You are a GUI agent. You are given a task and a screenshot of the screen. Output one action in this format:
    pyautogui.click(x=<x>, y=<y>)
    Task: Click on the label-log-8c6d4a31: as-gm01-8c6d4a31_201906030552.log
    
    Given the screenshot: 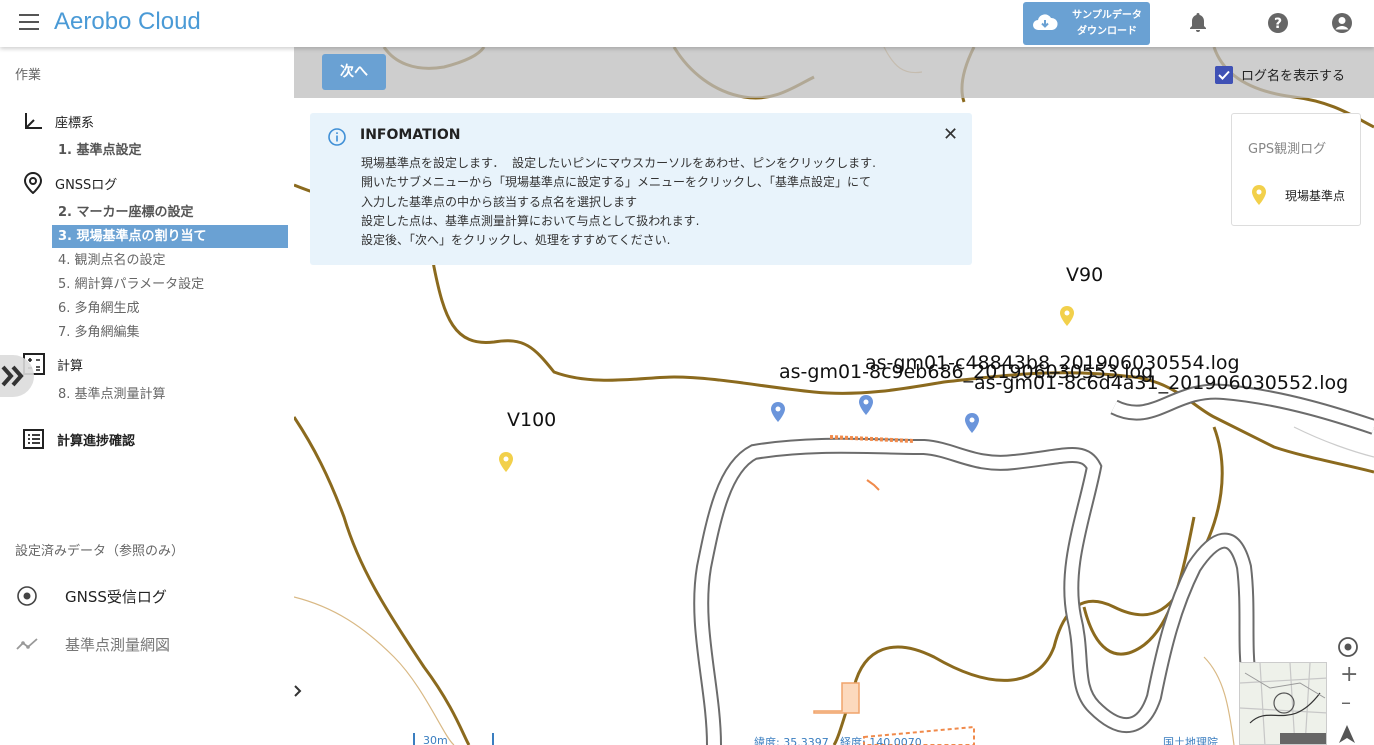 What is the action you would take?
    pyautogui.click(x=1161, y=383)
    